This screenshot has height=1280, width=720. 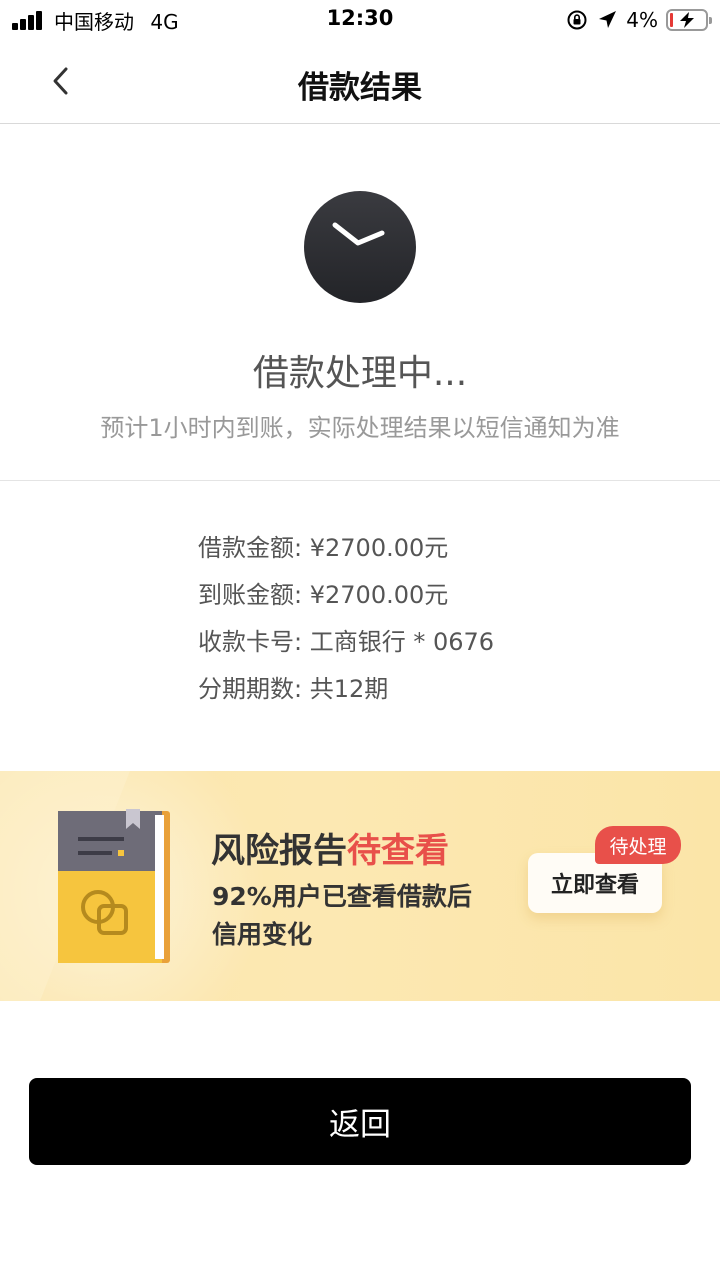 I want to click on status-right: 4%, so click(x=639, y=20).